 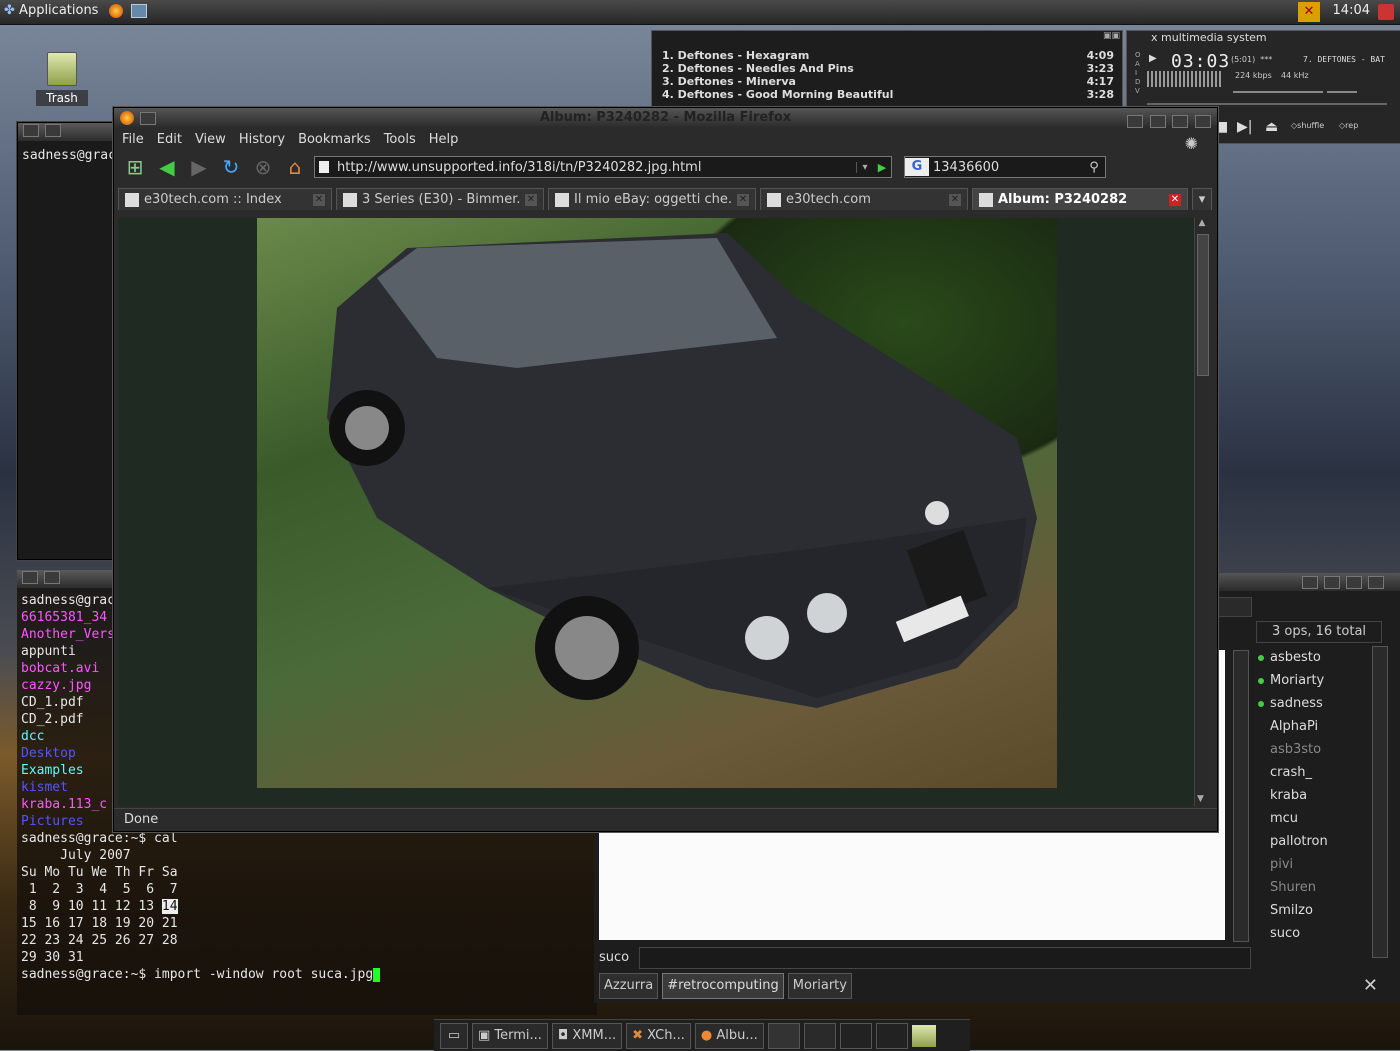 What do you see at coordinates (1308, 680) in the screenshot?
I see `user-list-item: Moriarty` at bounding box center [1308, 680].